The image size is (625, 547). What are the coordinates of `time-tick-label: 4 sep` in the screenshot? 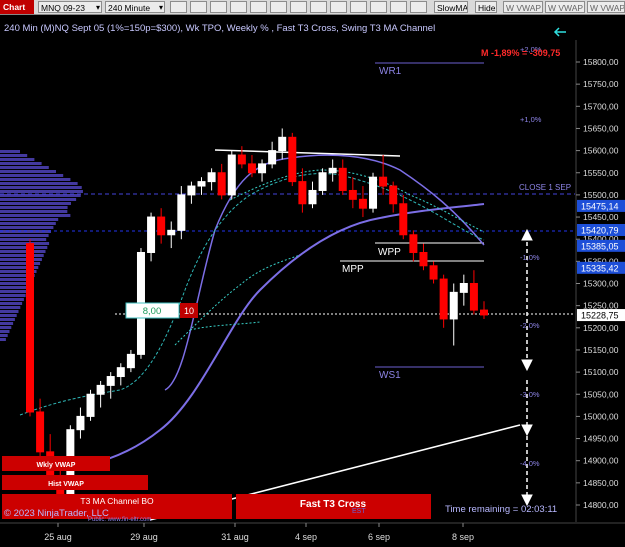 It's located at (306, 537).